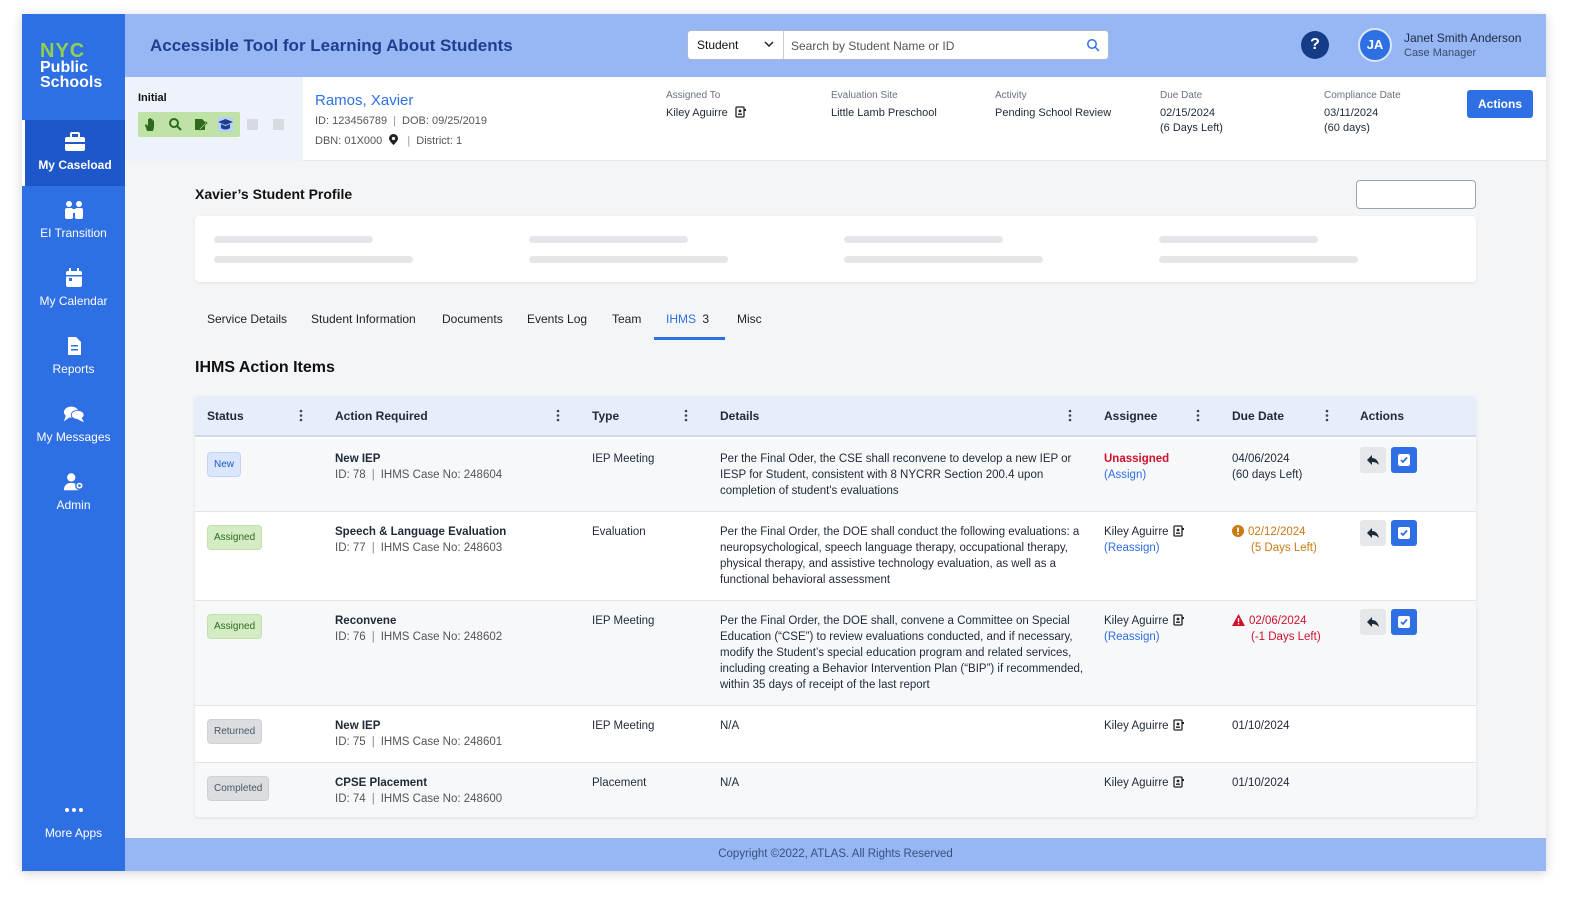  What do you see at coordinates (623, 459) in the screenshot?
I see `item-type: IEP Meeting` at bounding box center [623, 459].